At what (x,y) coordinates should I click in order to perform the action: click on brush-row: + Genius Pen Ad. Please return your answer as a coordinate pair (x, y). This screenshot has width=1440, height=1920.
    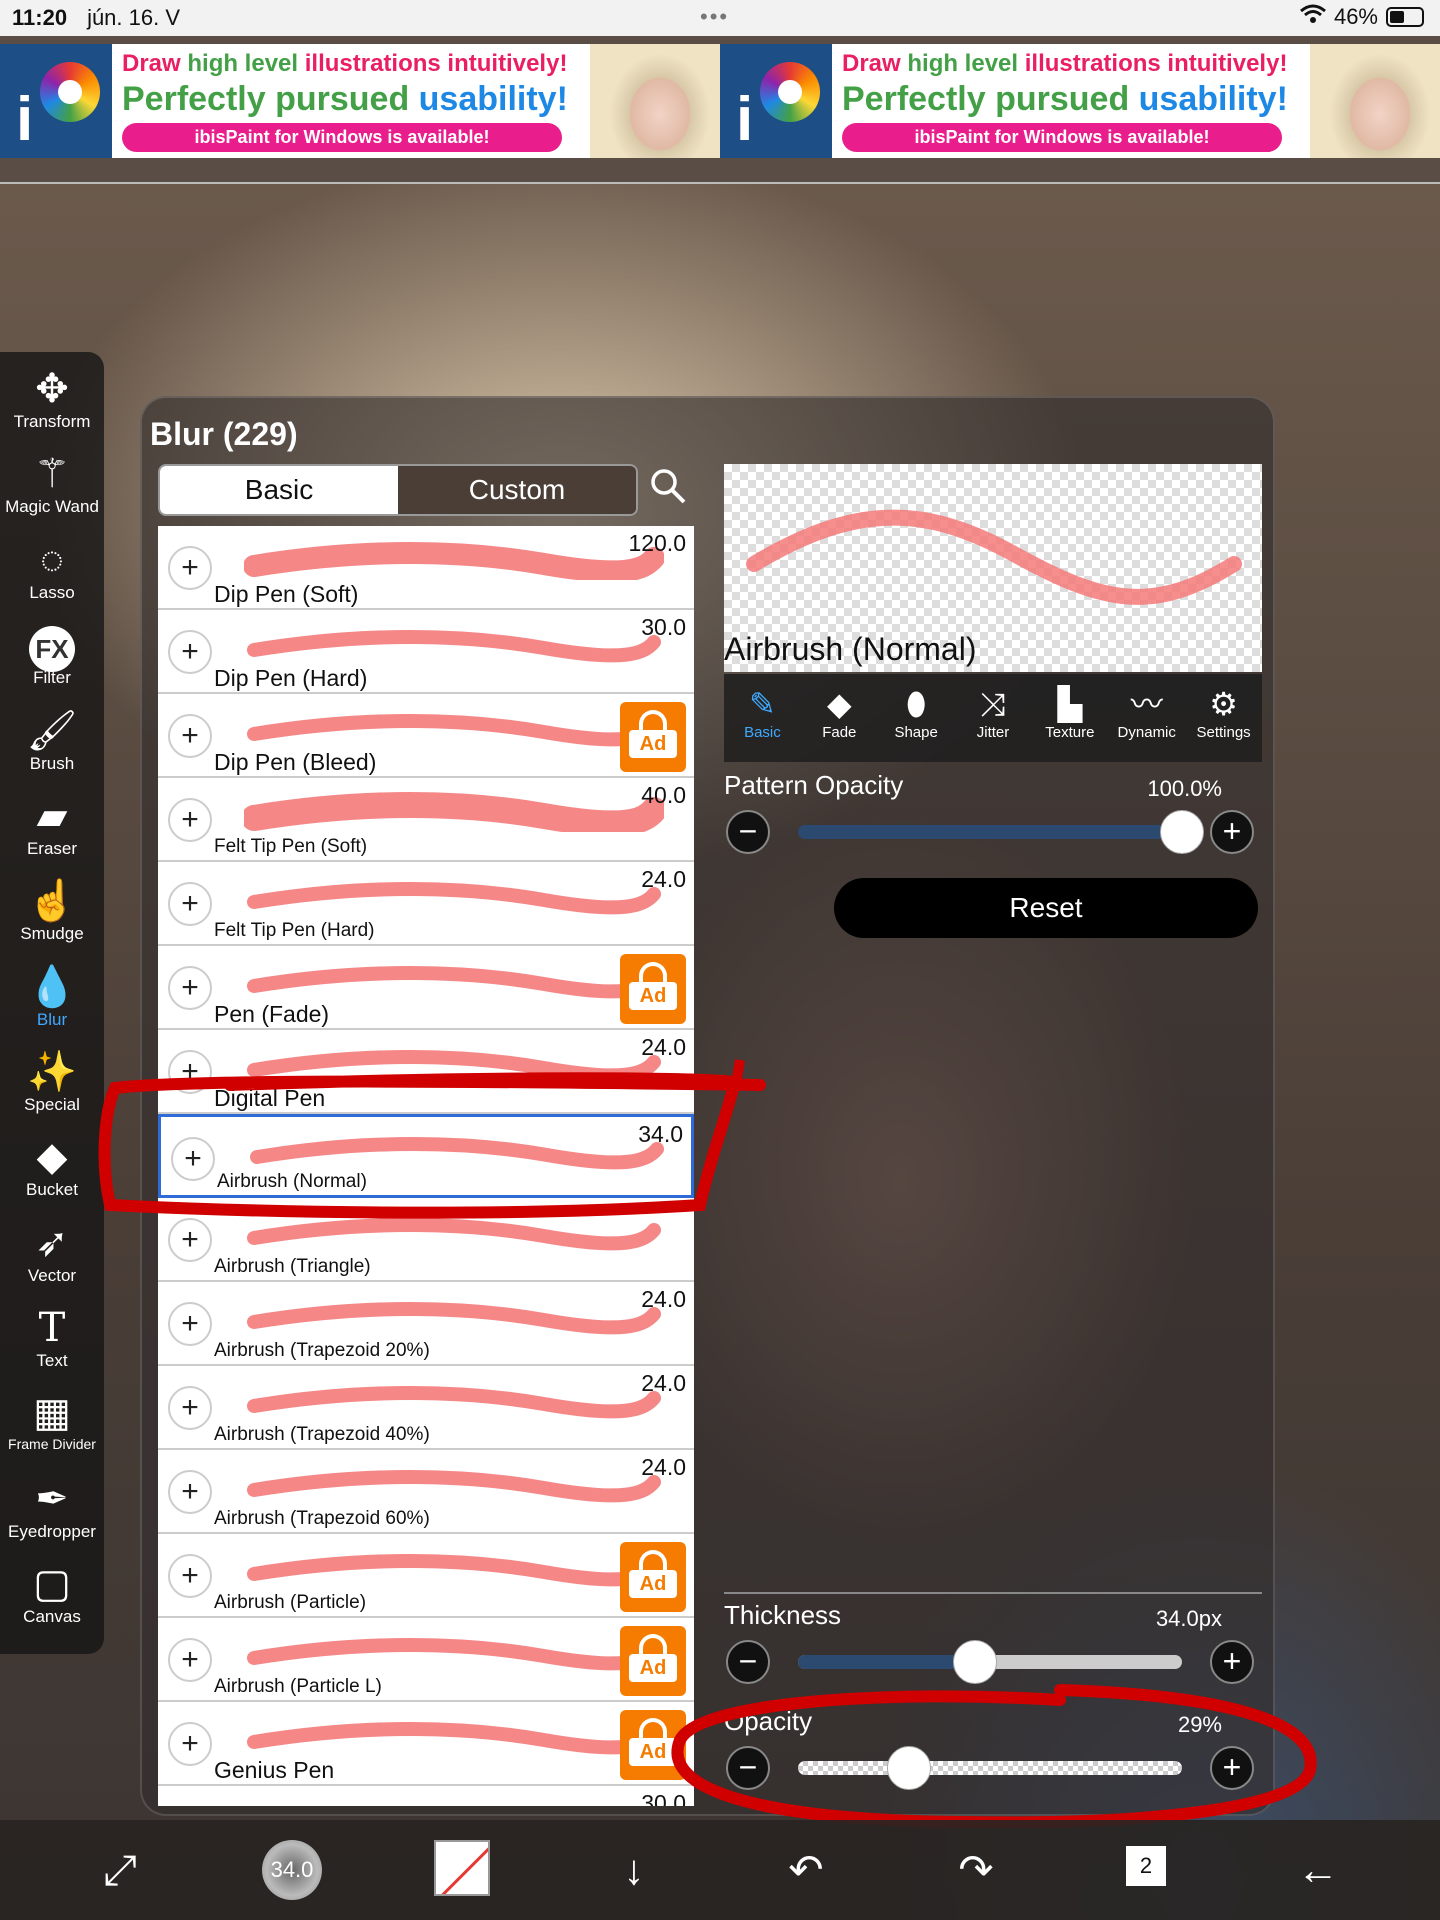
    Looking at the image, I should click on (426, 1744).